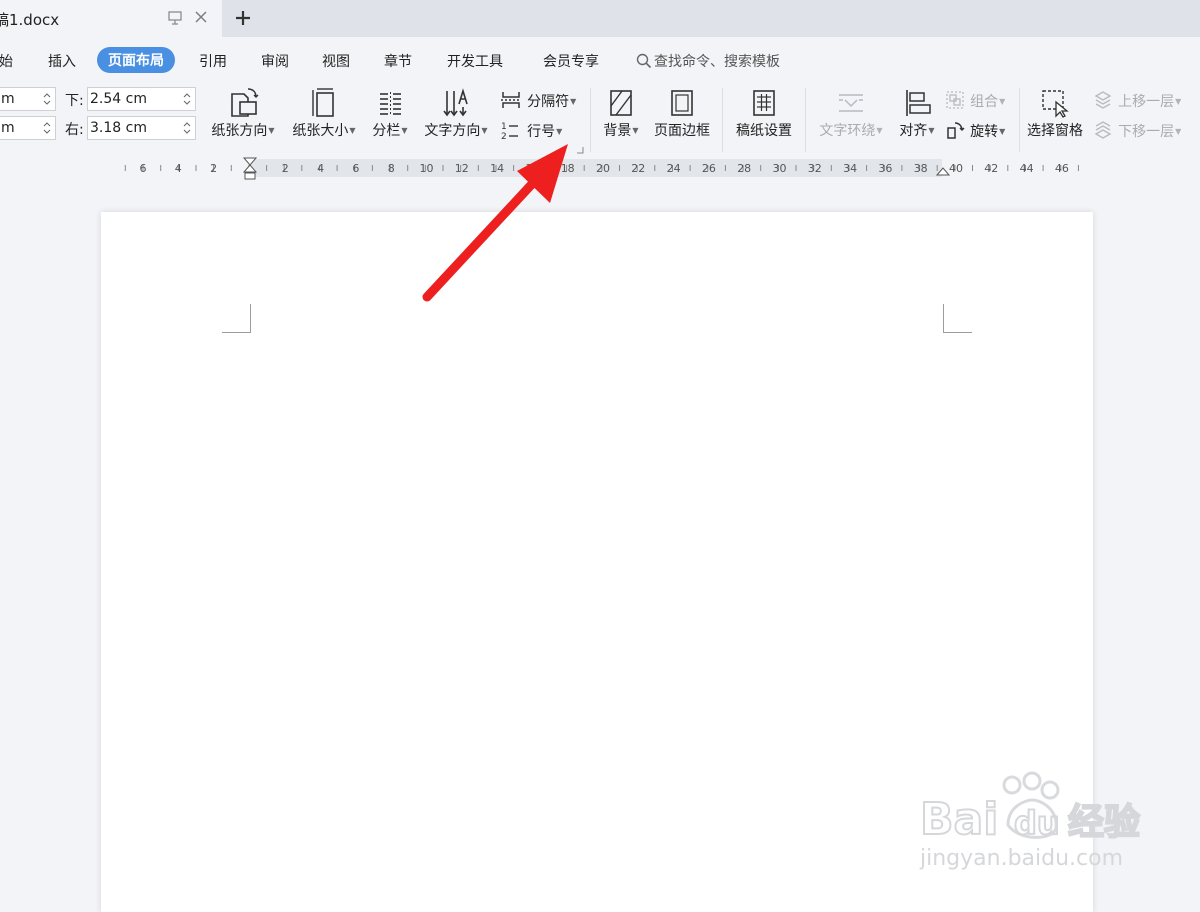 Image resolution: width=1200 pixels, height=912 pixels. I want to click on svg-text: Bai, so click(959, 819).